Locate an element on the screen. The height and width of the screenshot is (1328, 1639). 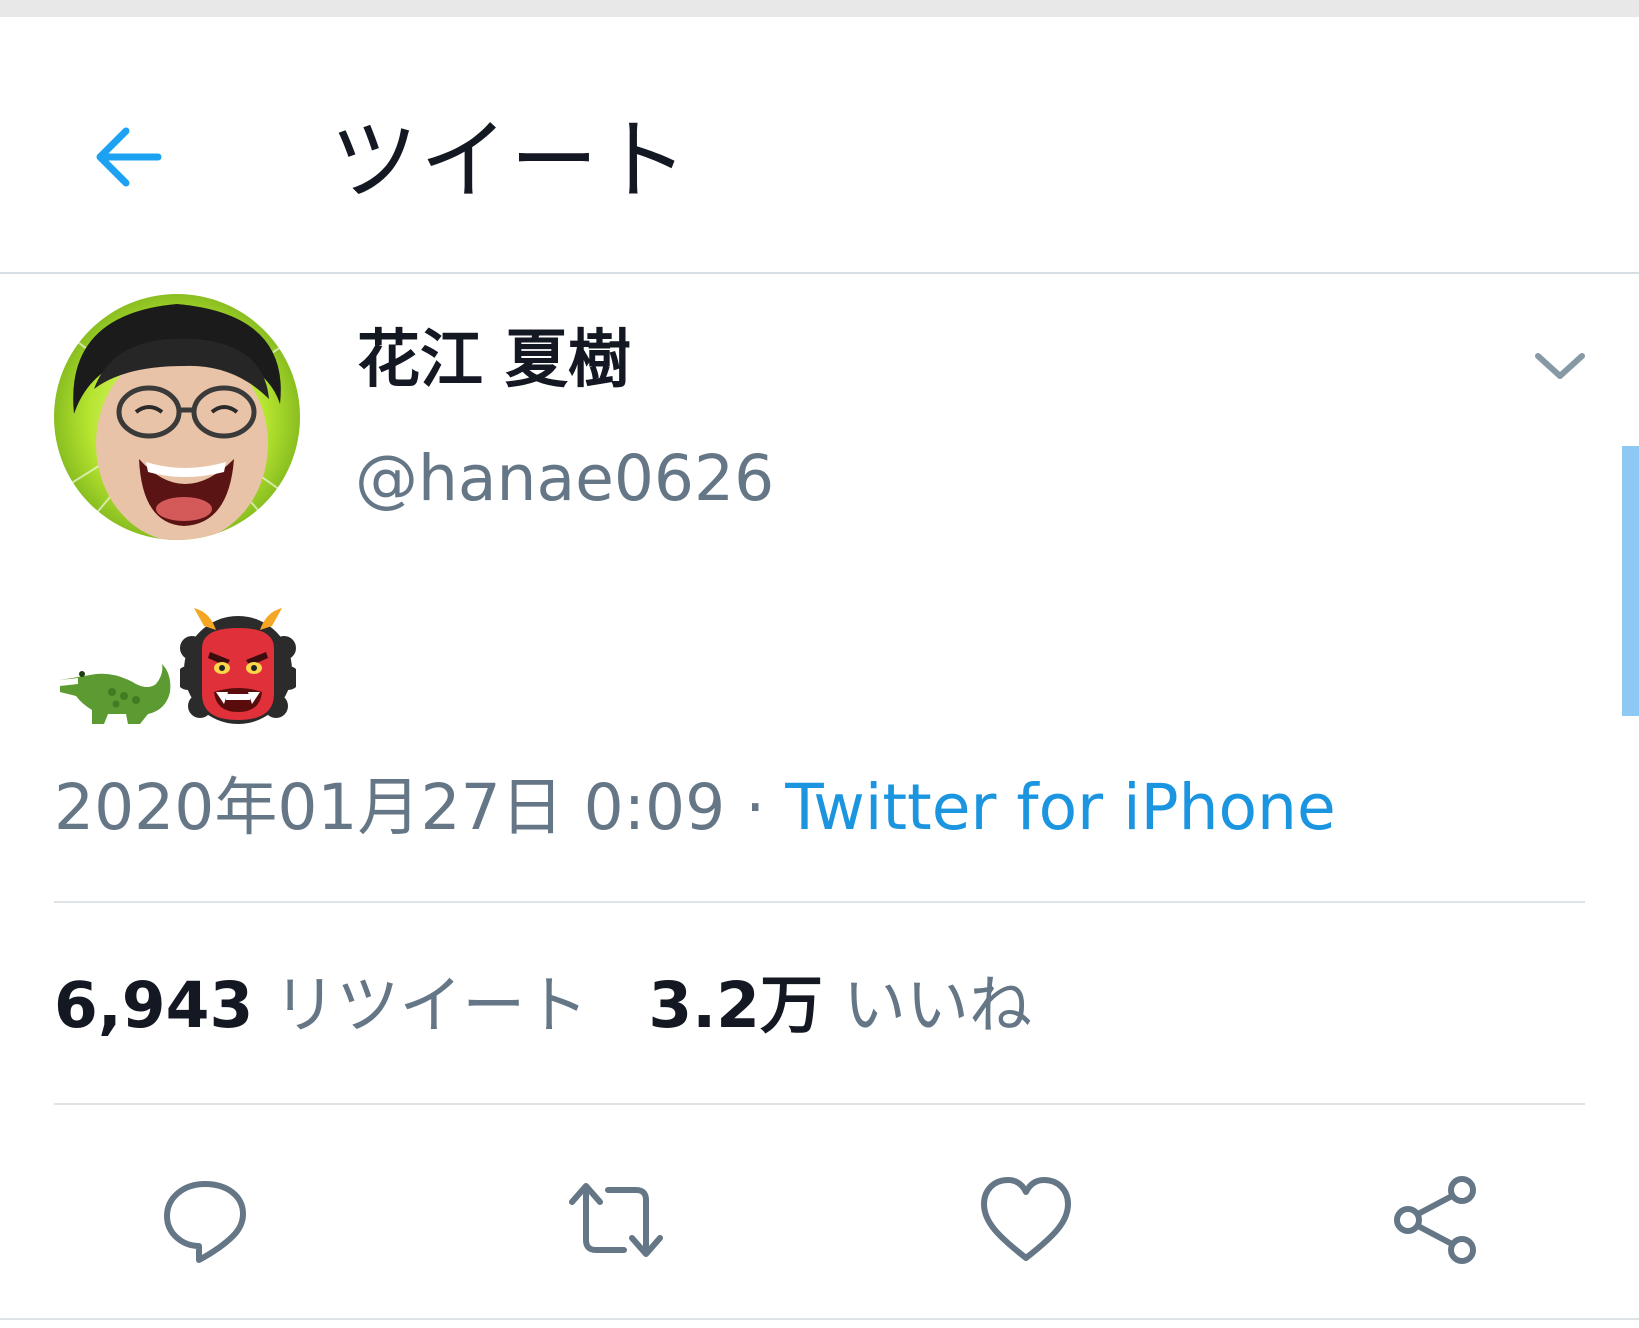
author-handle: @hanae0626 is located at coordinates (564, 479).